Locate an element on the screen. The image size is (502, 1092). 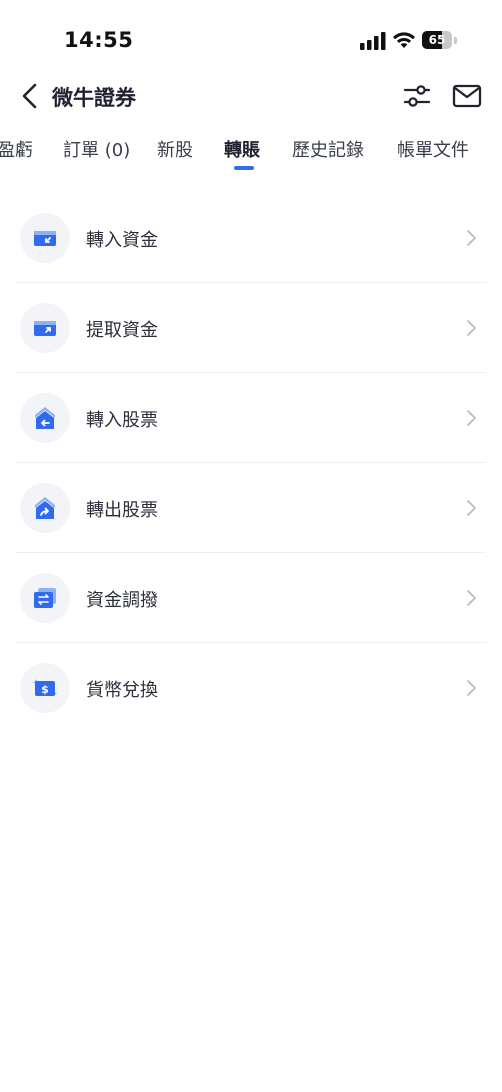
status-bar: 14:55 65 is located at coordinates (251, 40).